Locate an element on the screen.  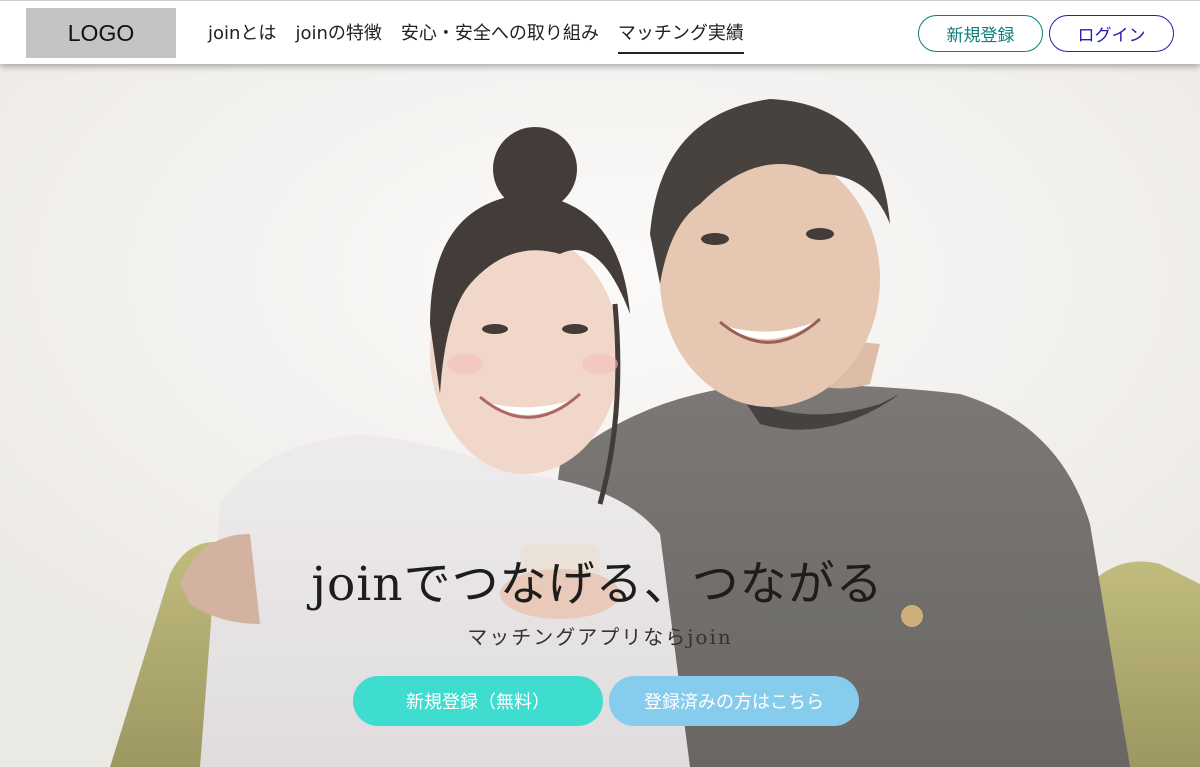
login-button: ログイン is located at coordinates (1111, 33).